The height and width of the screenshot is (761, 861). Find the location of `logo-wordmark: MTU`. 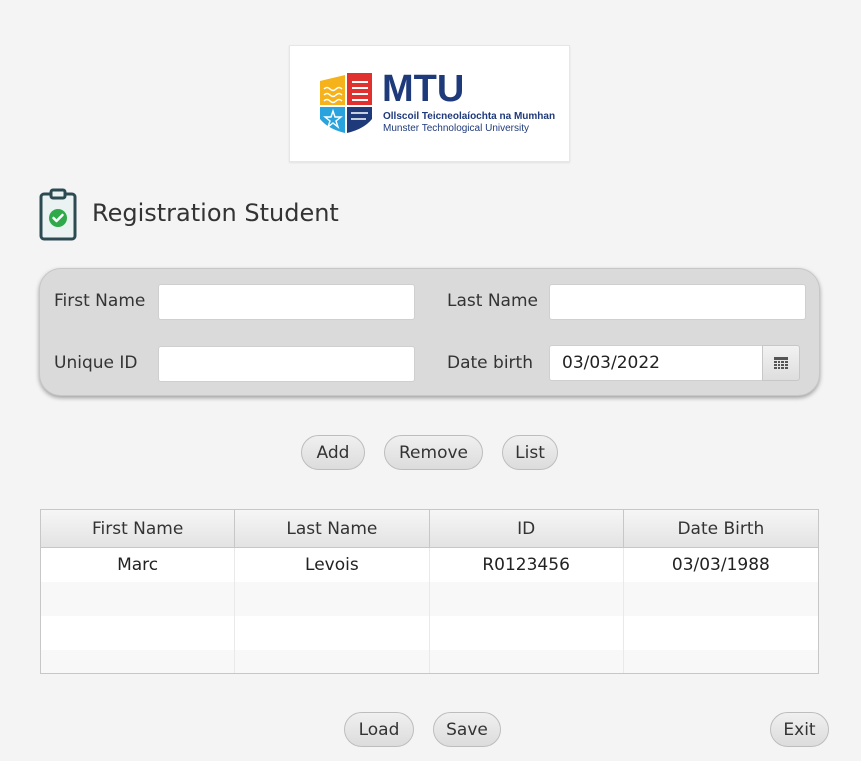

logo-wordmark: MTU is located at coordinates (423, 89).